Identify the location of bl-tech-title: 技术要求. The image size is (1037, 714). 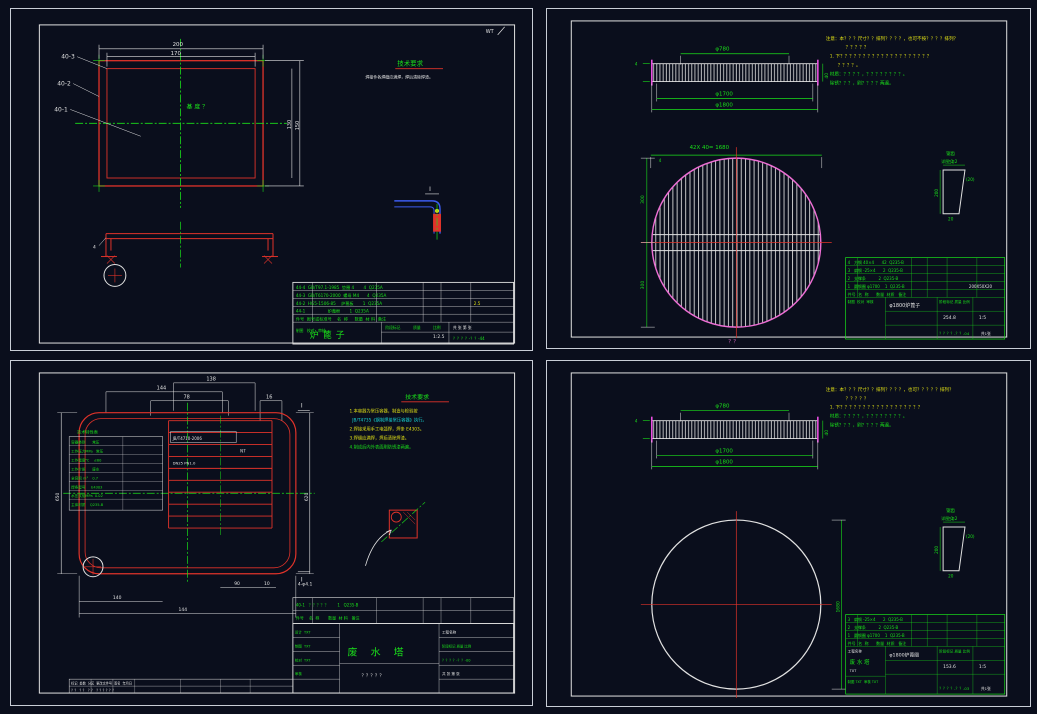
(417, 397).